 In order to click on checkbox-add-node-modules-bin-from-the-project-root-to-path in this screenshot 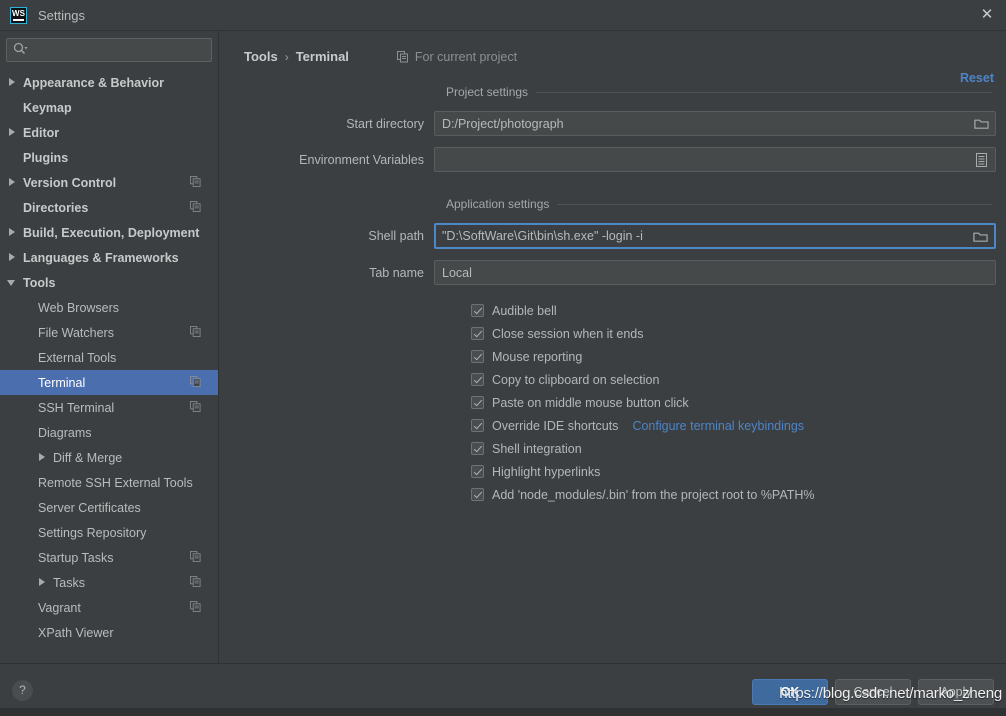, I will do `click(477, 494)`.